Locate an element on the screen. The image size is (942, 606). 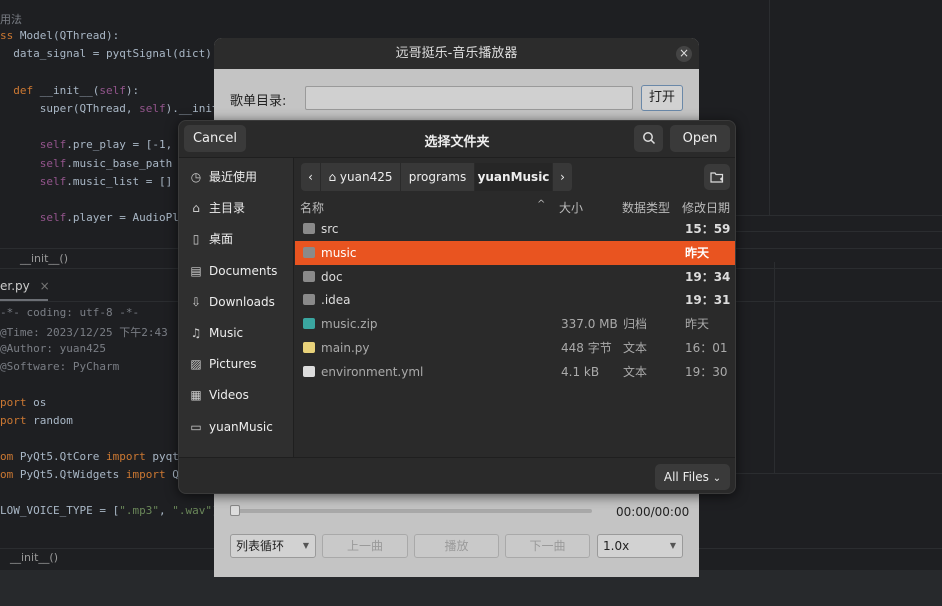
folder-icon: ▭ is located at coordinates (196, 426).